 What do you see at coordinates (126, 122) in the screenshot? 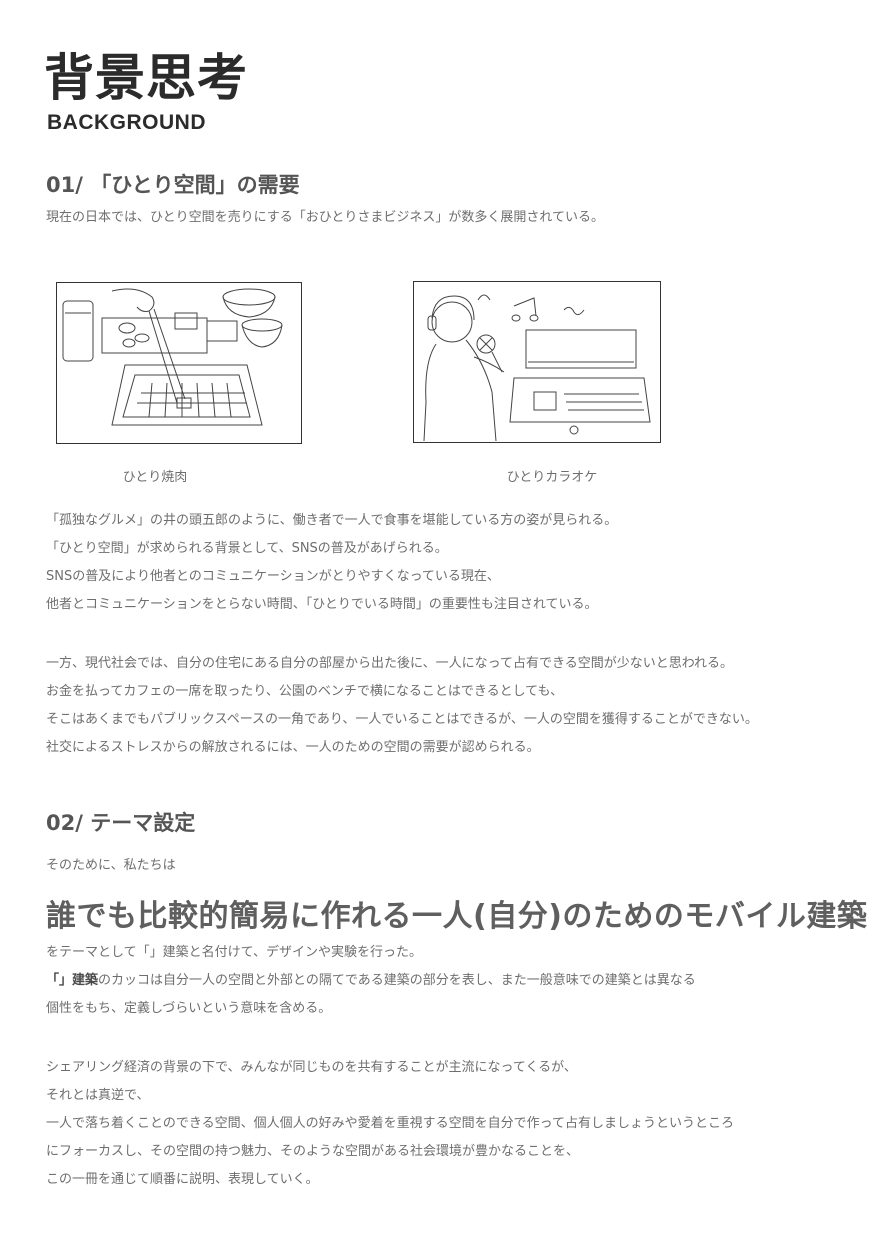
I see `page-subtitle: BACKGROUND` at bounding box center [126, 122].